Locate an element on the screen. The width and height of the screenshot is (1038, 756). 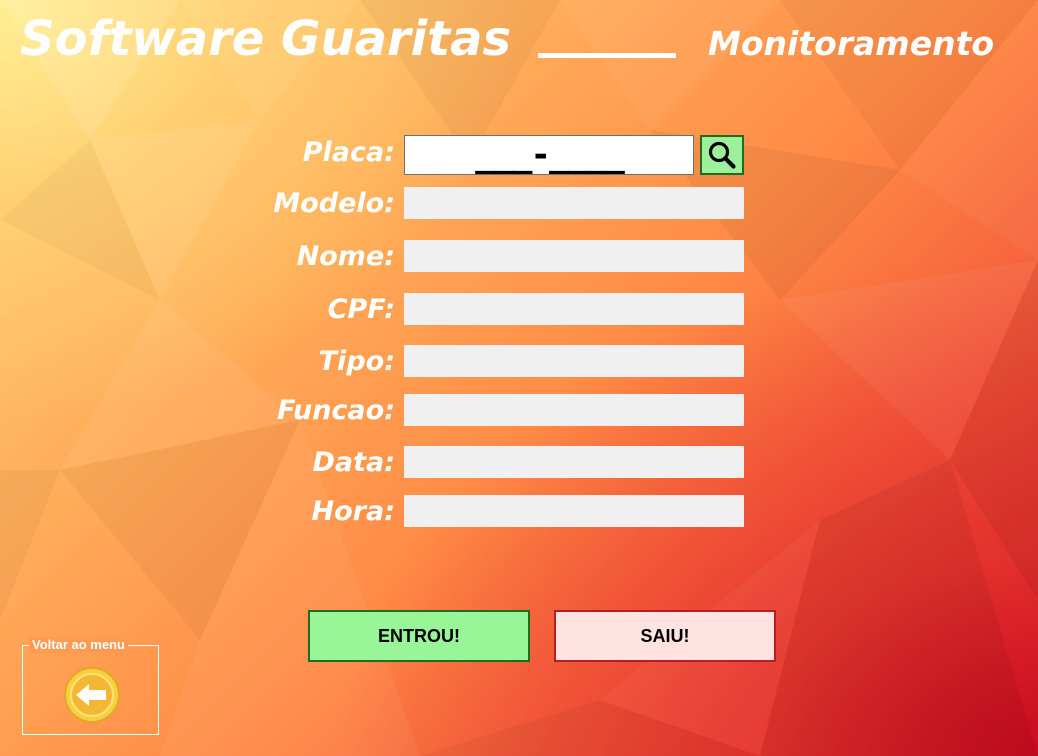
data-field is located at coordinates (574, 462).